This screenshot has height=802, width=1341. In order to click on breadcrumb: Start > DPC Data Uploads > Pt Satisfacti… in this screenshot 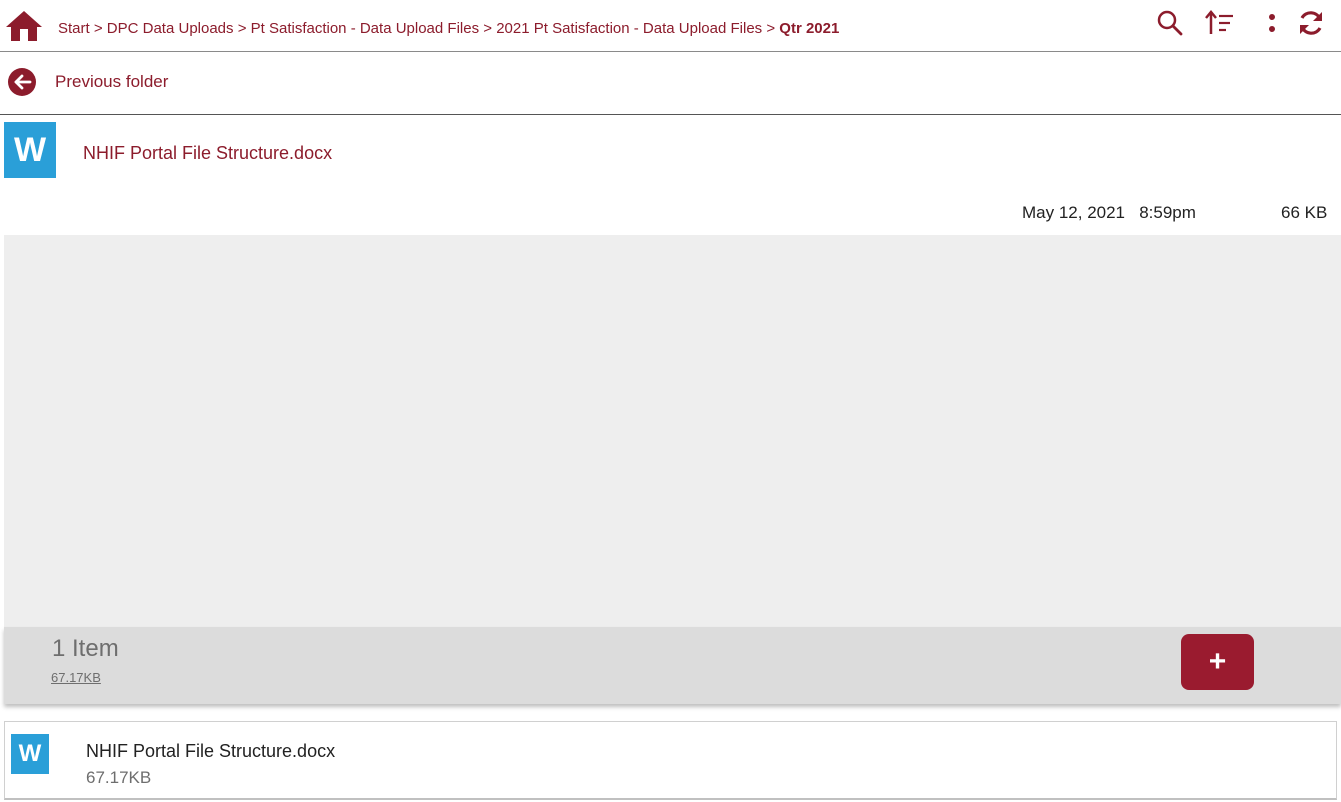, I will do `click(448, 28)`.